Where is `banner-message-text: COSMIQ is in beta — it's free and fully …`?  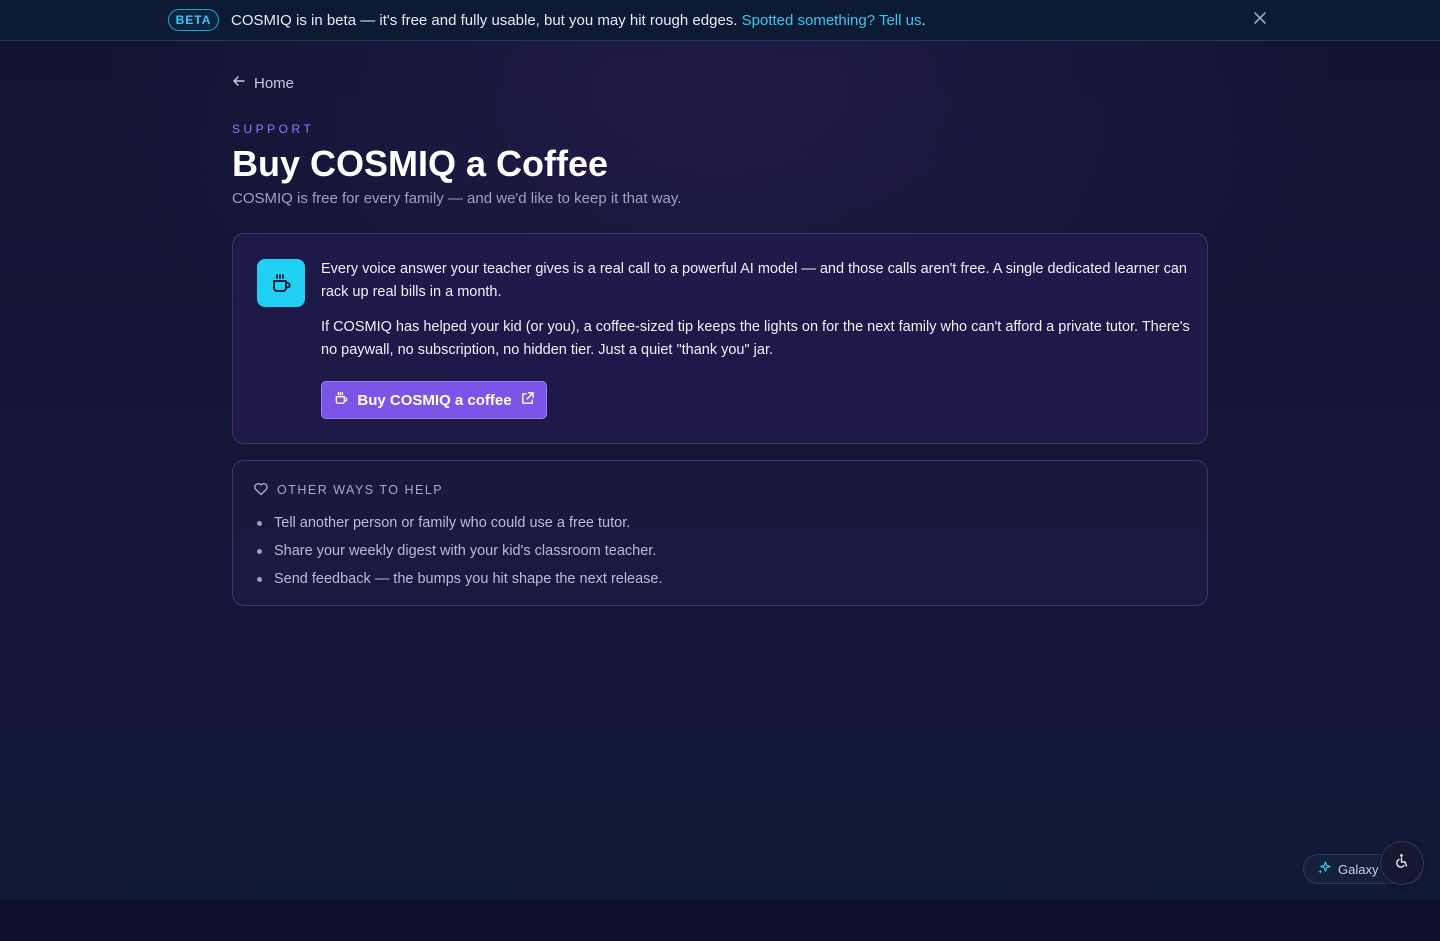
banner-message-text: COSMIQ is in beta — it's free and fully … is located at coordinates (484, 20).